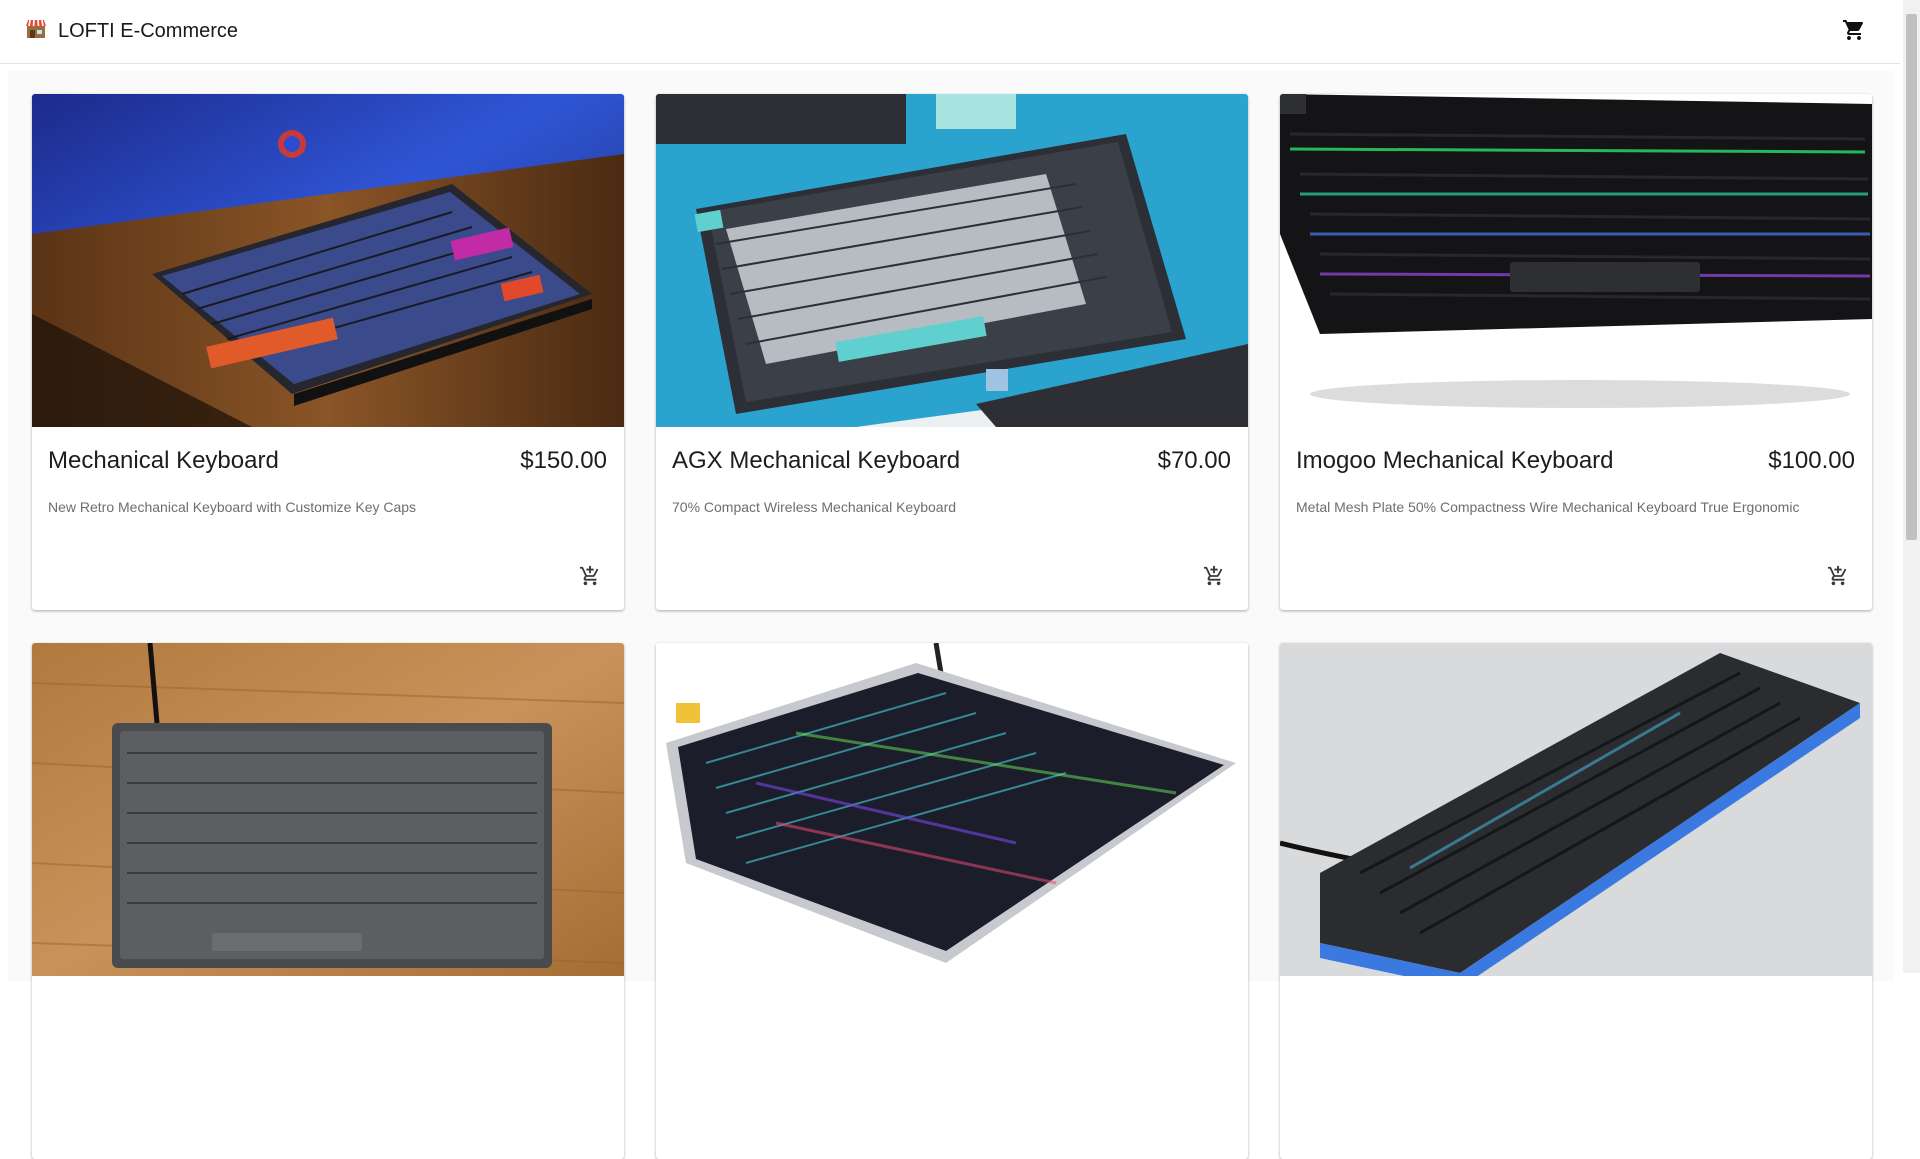 Image resolution: width=1920 pixels, height=1159 pixels. What do you see at coordinates (814, 507) in the screenshot?
I see `product-description: 70% Compact Wireless Mechanical Keyboard` at bounding box center [814, 507].